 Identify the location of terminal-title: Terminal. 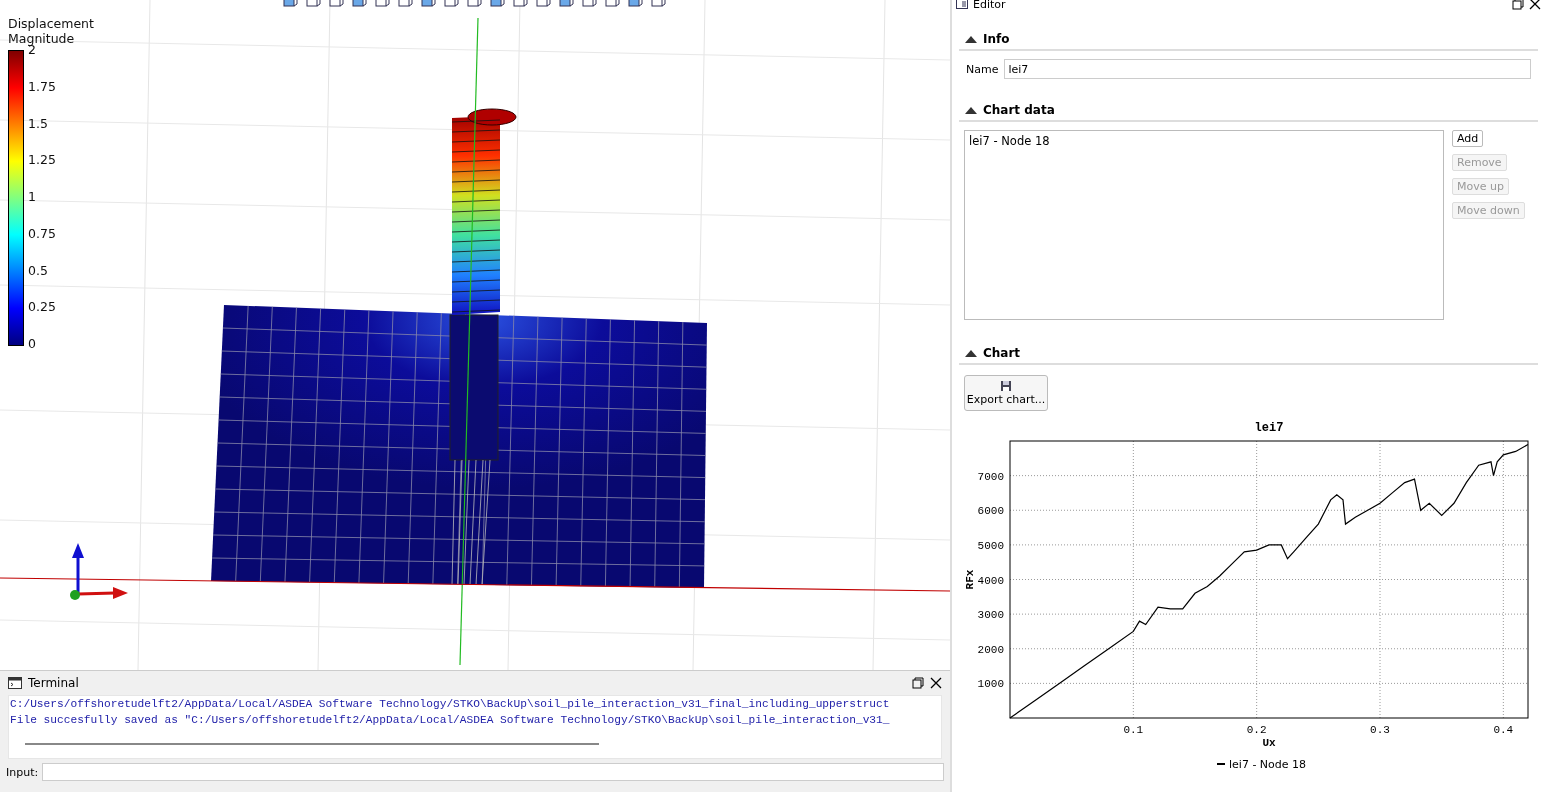
(54, 683).